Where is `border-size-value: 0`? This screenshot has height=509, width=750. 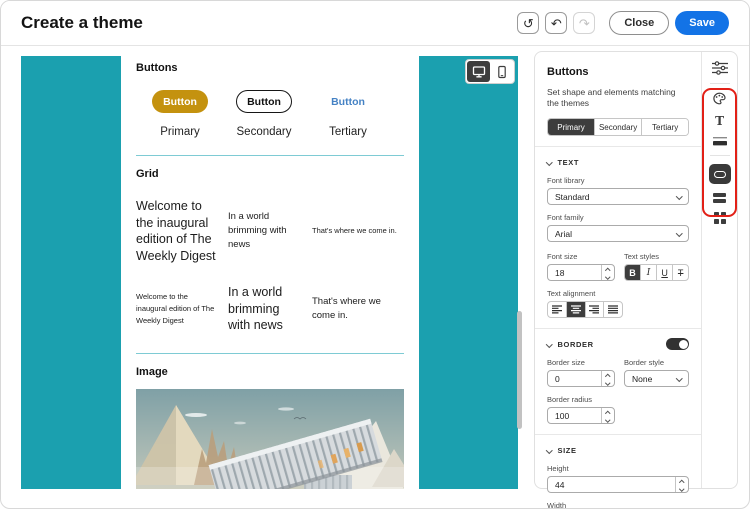 border-size-value: 0 is located at coordinates (574, 378).